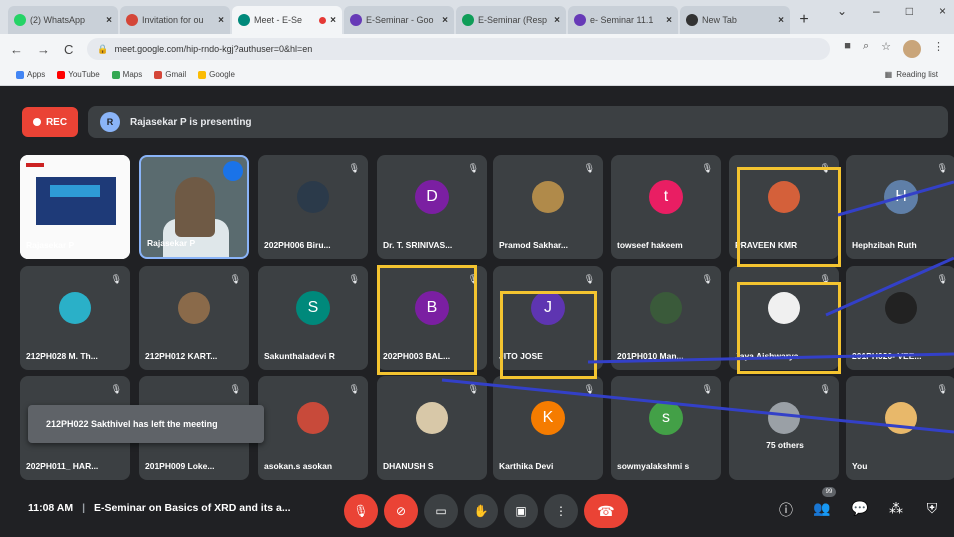 This screenshot has height=537, width=954. I want to click on chat-icon: 💬, so click(860, 508).